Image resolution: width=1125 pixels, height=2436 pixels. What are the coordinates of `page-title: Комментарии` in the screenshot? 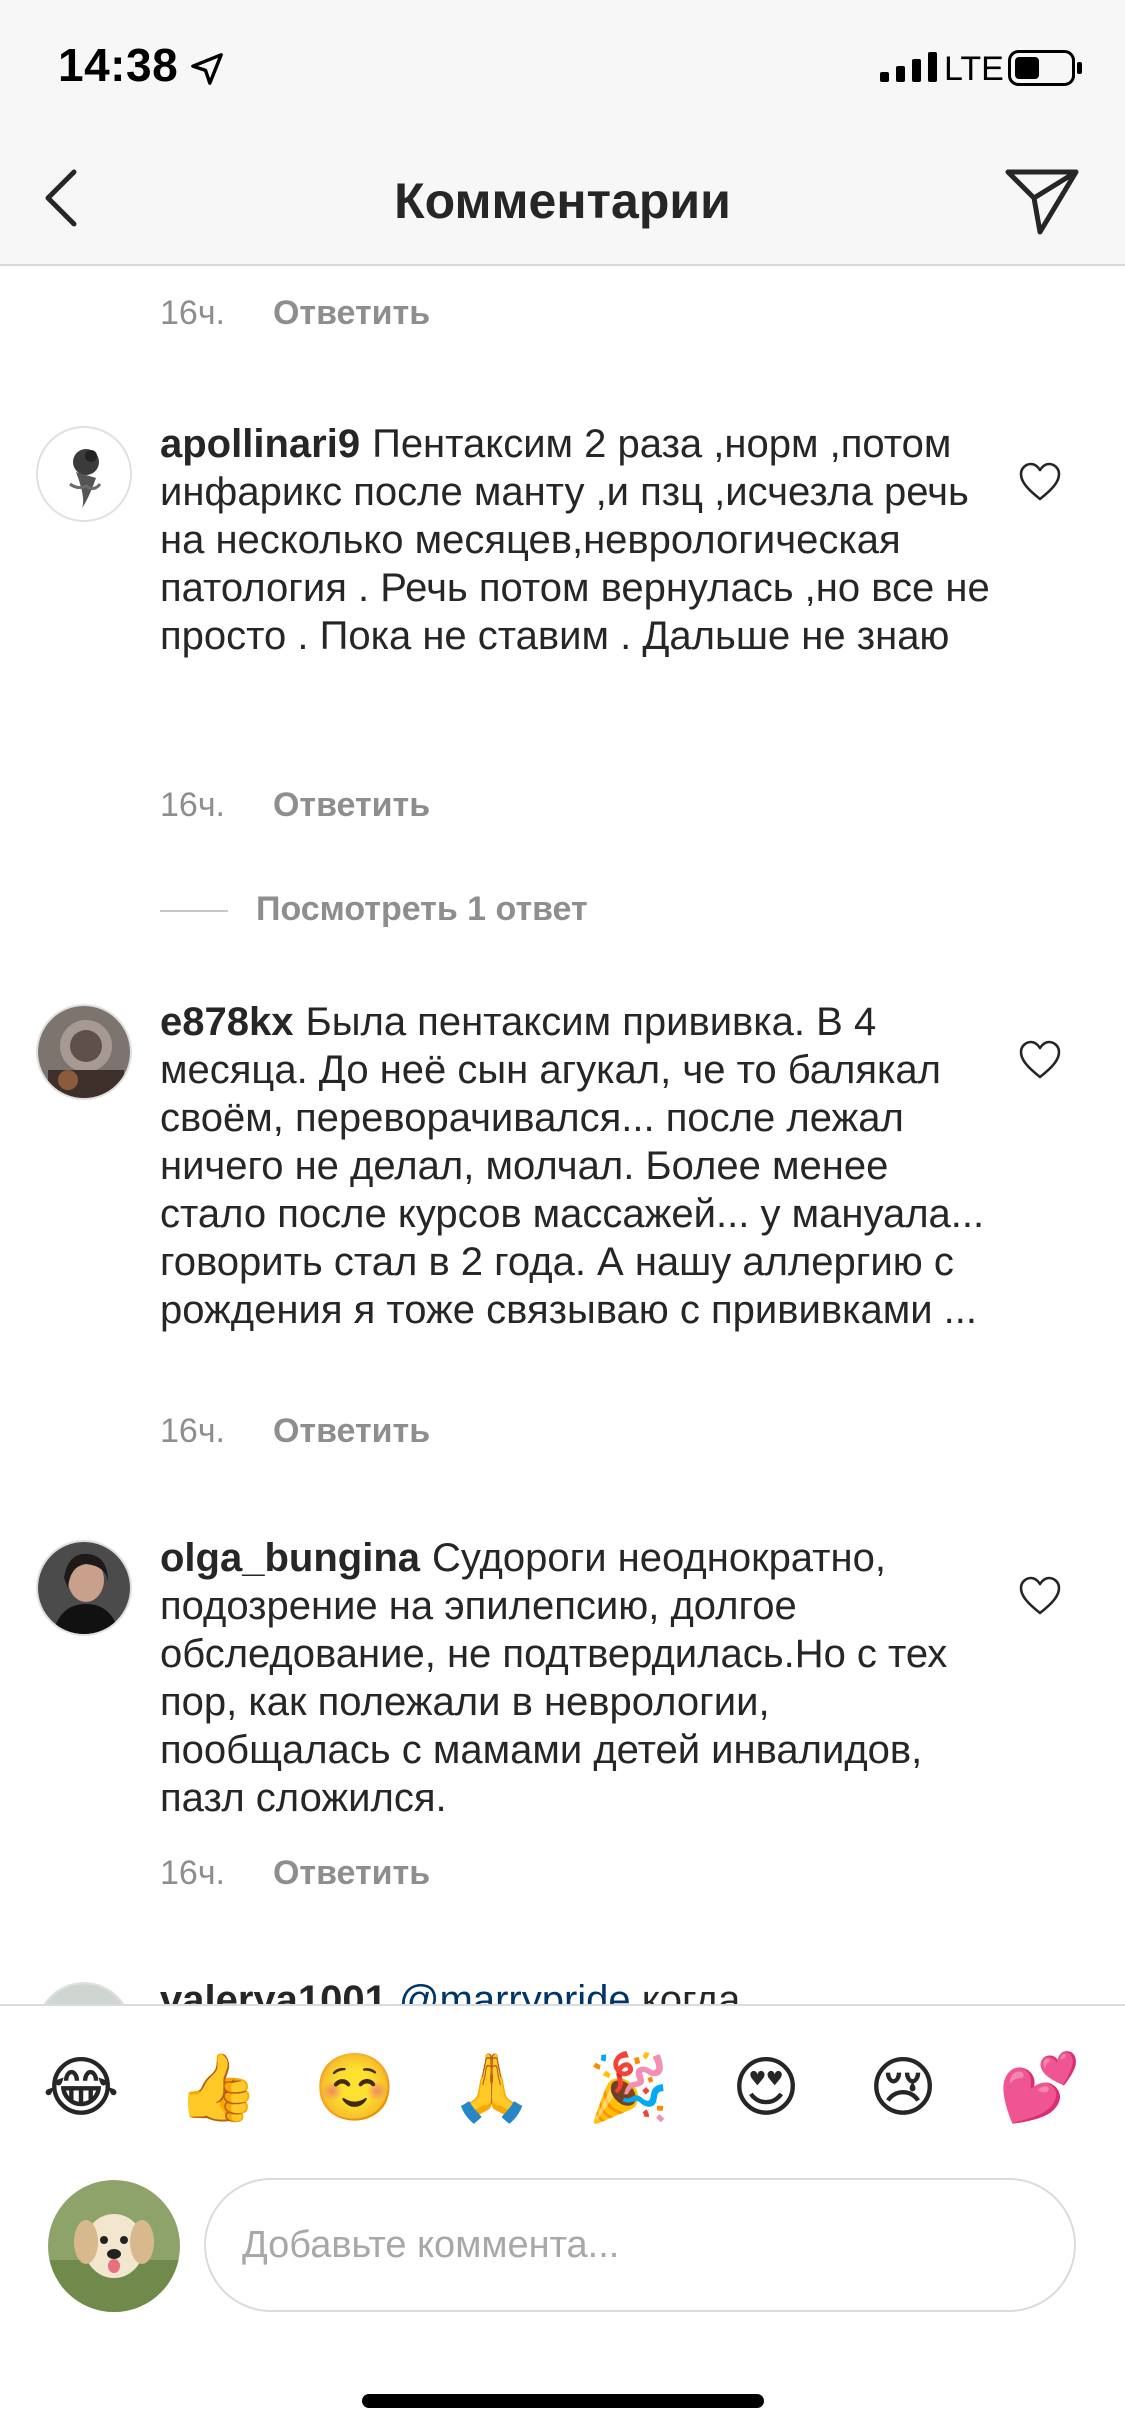 It's located at (562, 201).